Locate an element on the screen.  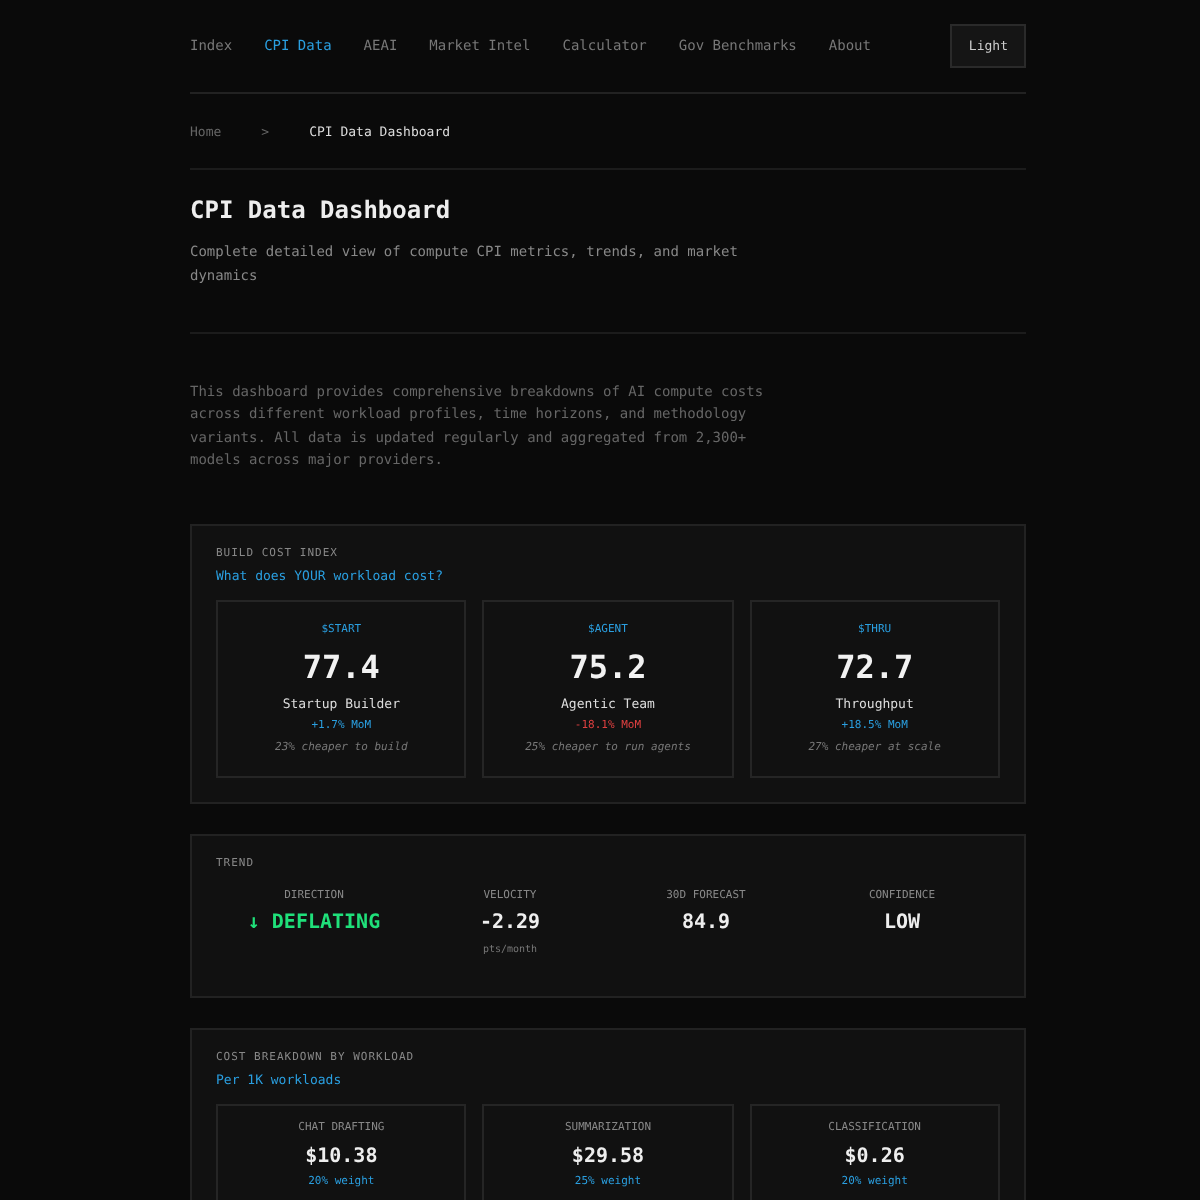
workload-cost: $10.38 is located at coordinates (341, 1157).